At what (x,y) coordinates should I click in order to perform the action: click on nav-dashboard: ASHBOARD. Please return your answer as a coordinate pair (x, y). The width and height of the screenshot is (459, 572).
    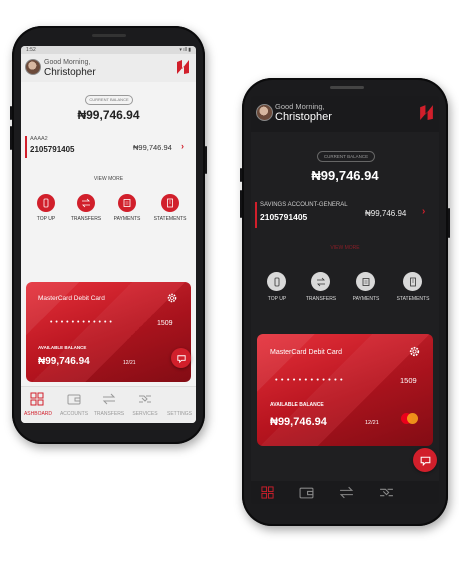
    Looking at the image, I should click on (38, 405).